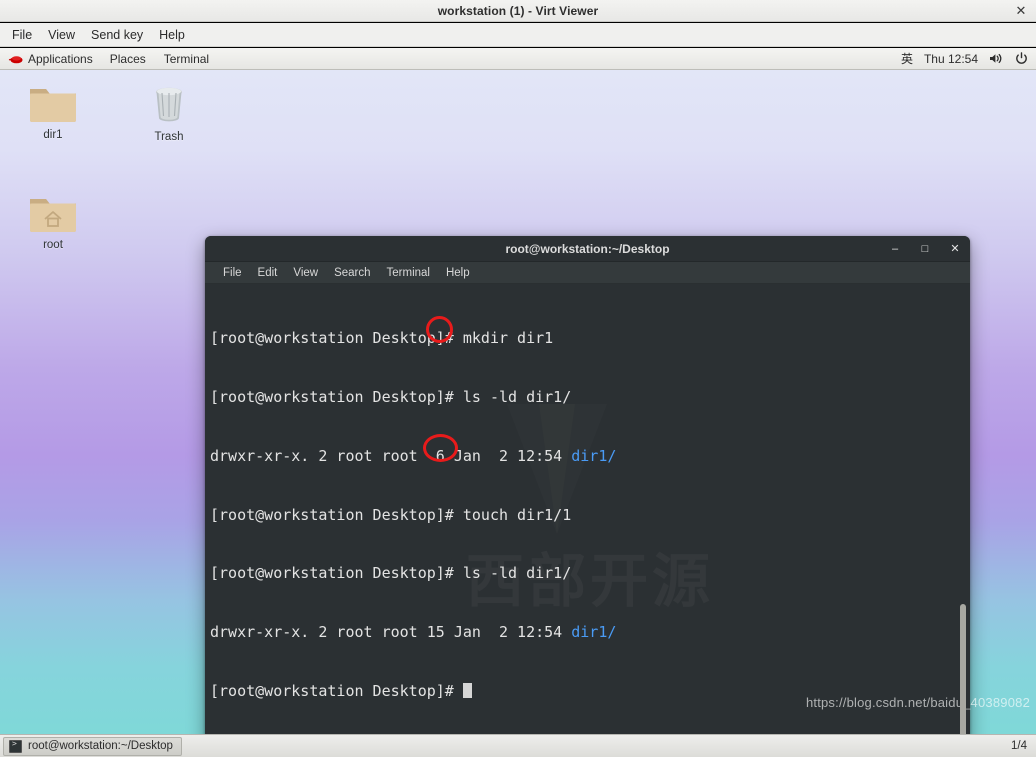  What do you see at coordinates (963, 509) in the screenshot?
I see `terminal-scrollbar` at bounding box center [963, 509].